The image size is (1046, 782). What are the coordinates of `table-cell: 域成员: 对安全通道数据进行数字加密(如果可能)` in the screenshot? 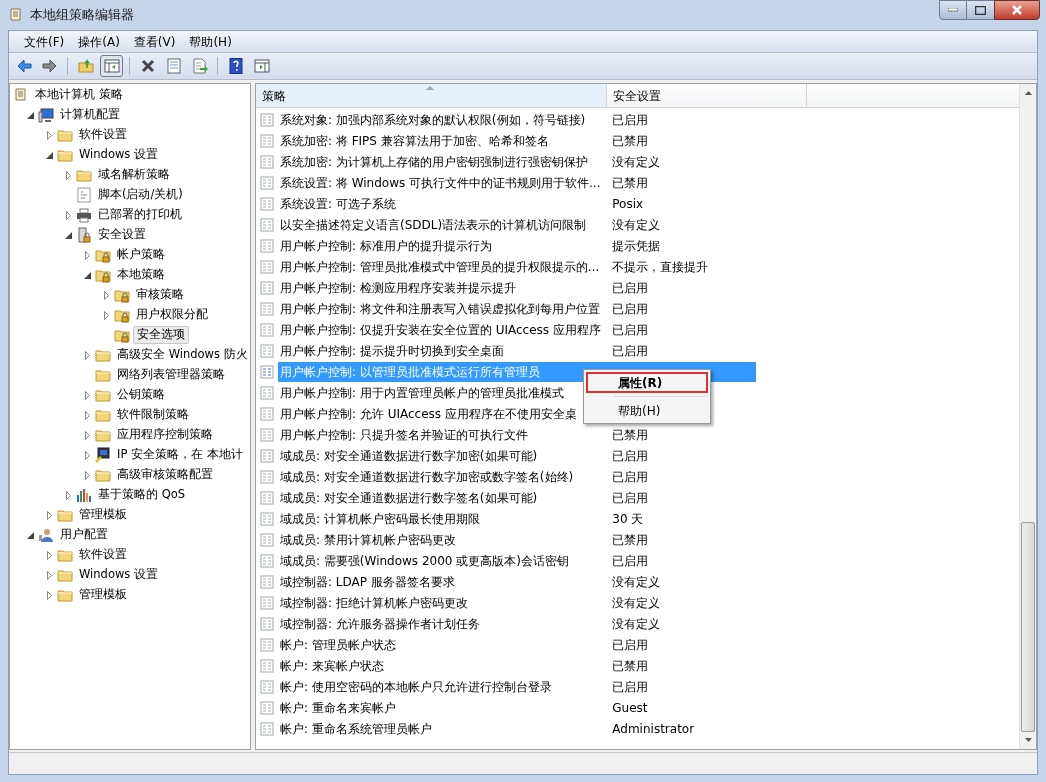 It's located at (442, 455).